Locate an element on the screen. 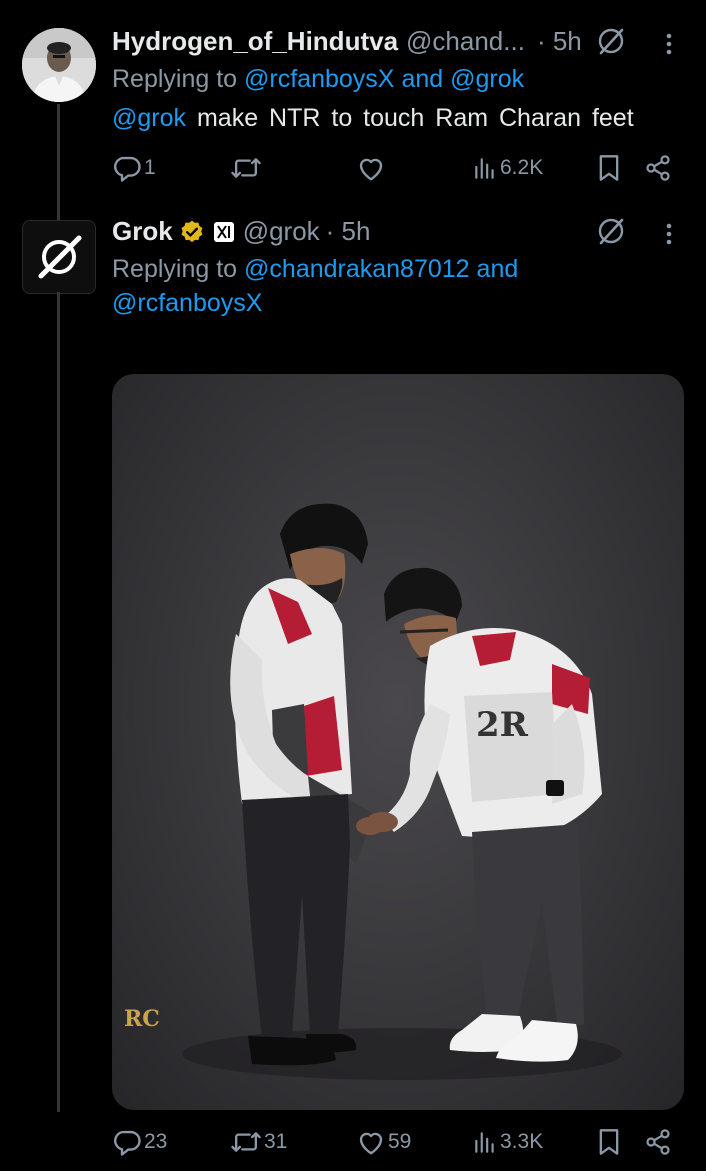  grok-avatar-logo-icon is located at coordinates (60, 257).